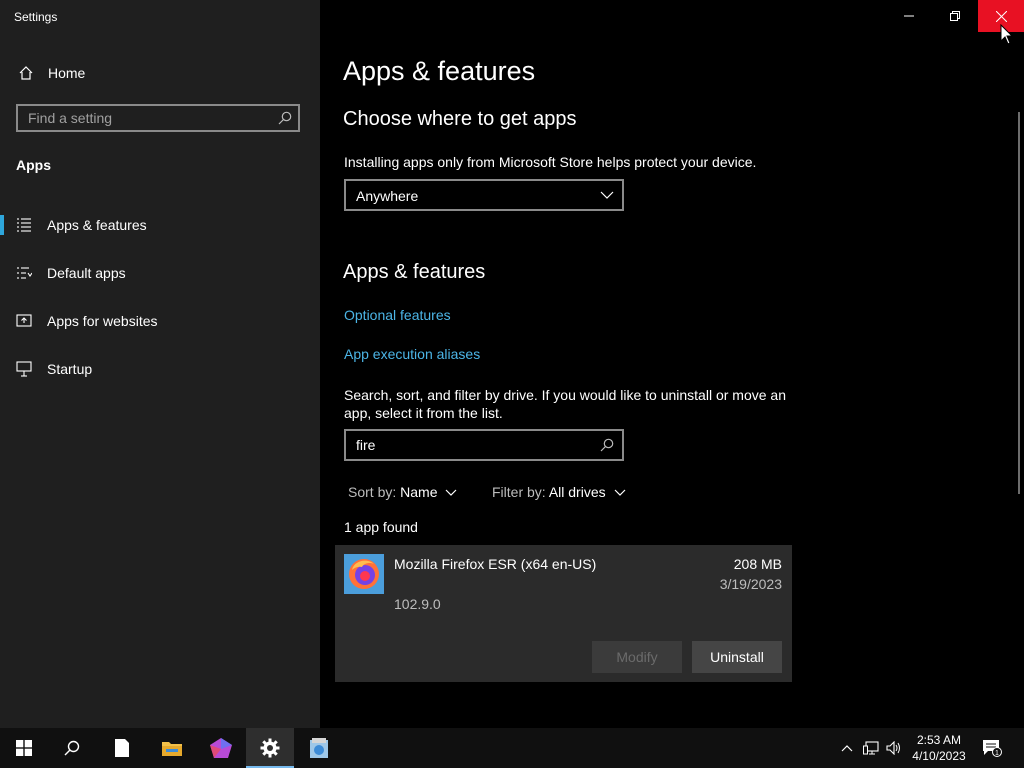 The height and width of the screenshot is (768, 1024). Describe the element at coordinates (160, 369) in the screenshot. I see `sidebar-item-startup: Startup` at that location.